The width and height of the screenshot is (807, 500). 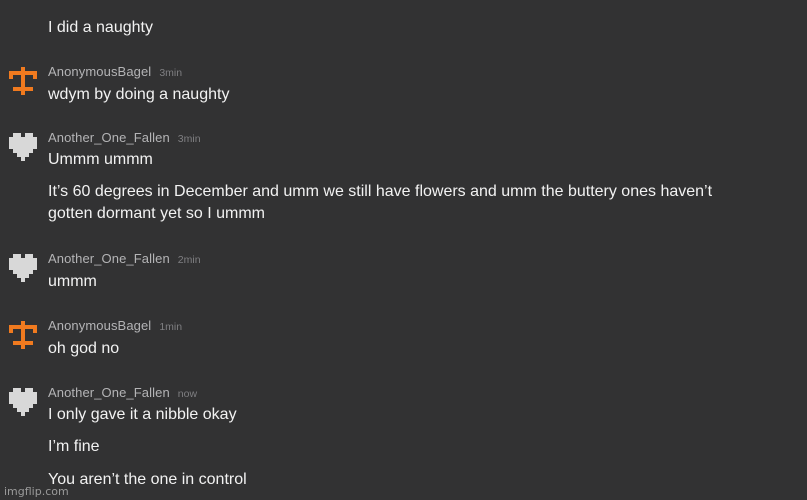 I want to click on message-text: I’m fine, so click(x=74, y=446).